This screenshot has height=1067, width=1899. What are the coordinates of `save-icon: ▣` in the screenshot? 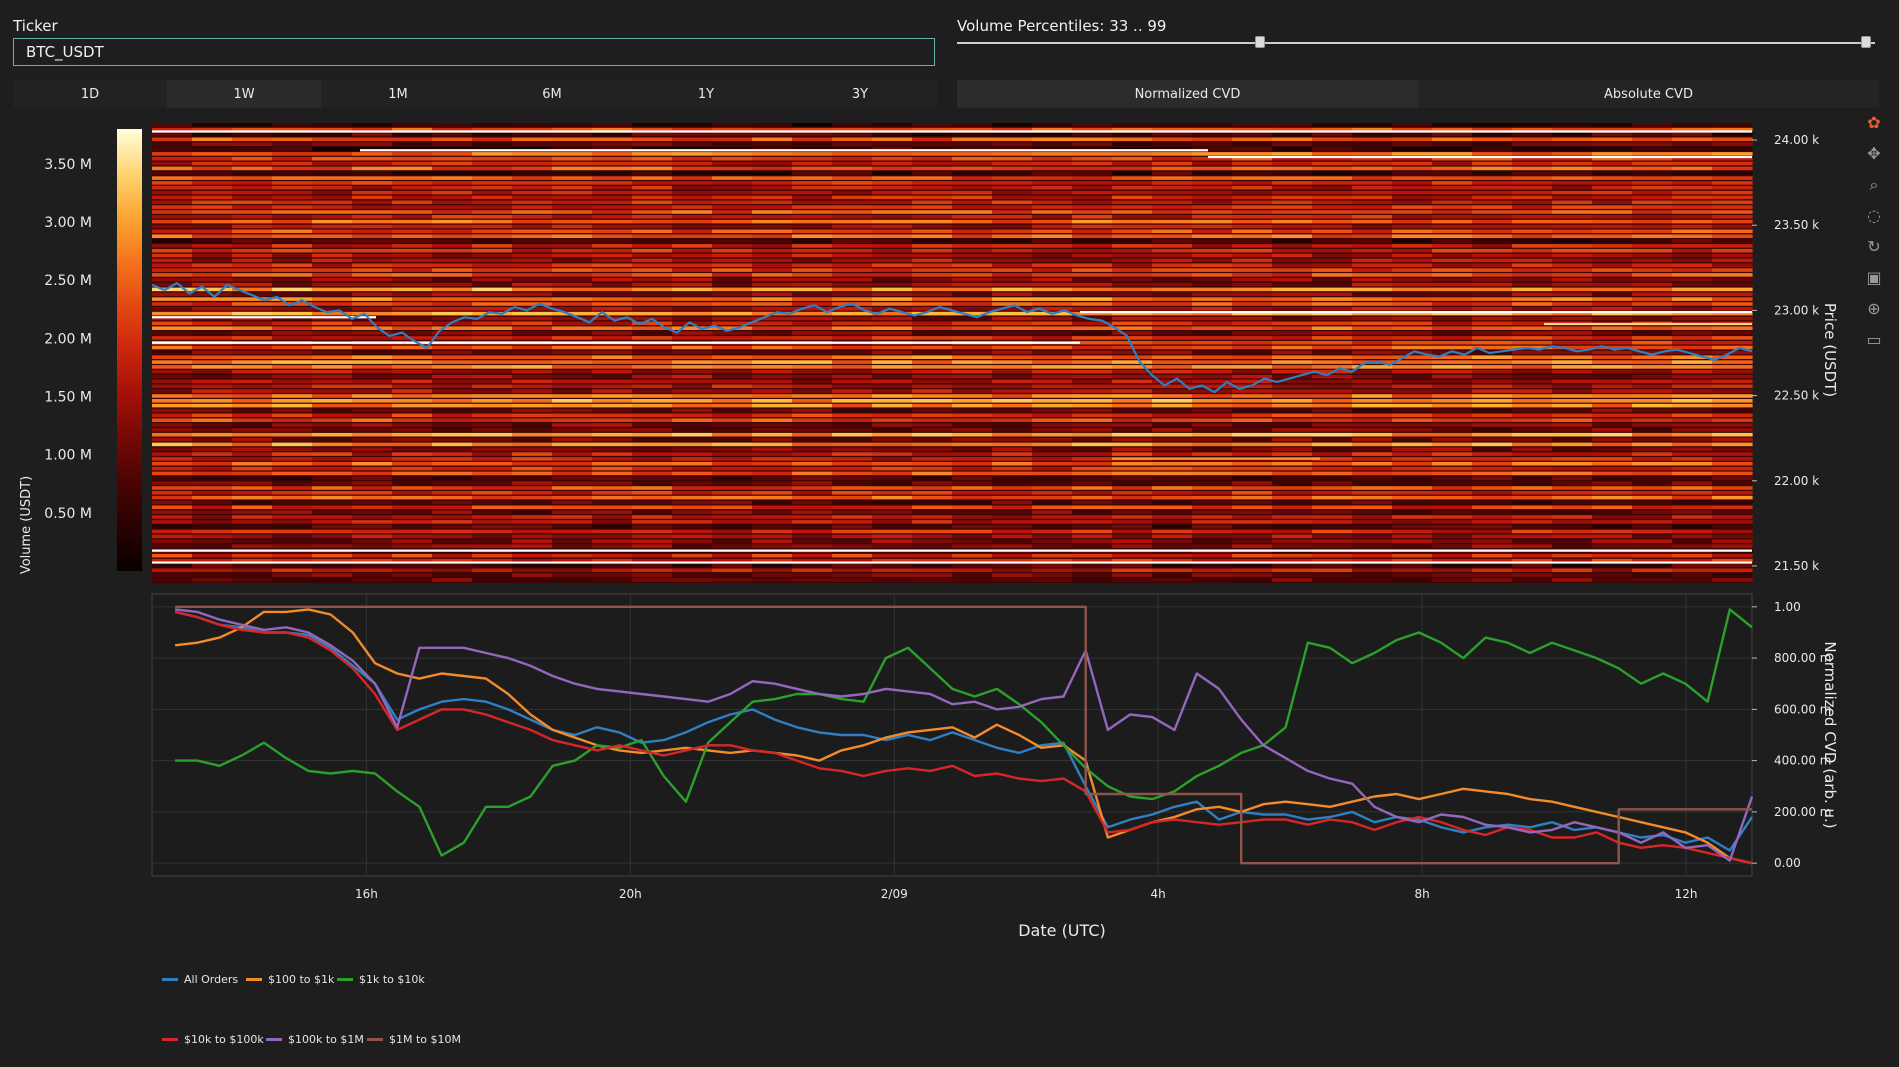 It's located at (1874, 278).